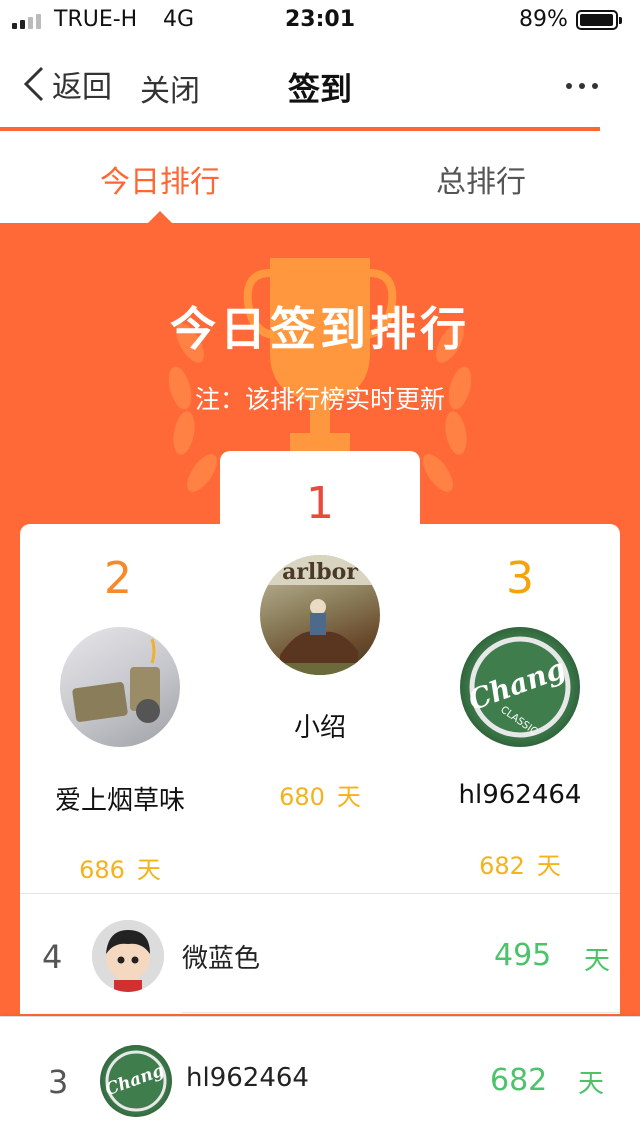  What do you see at coordinates (401, 1012) in the screenshot?
I see `divider` at bounding box center [401, 1012].